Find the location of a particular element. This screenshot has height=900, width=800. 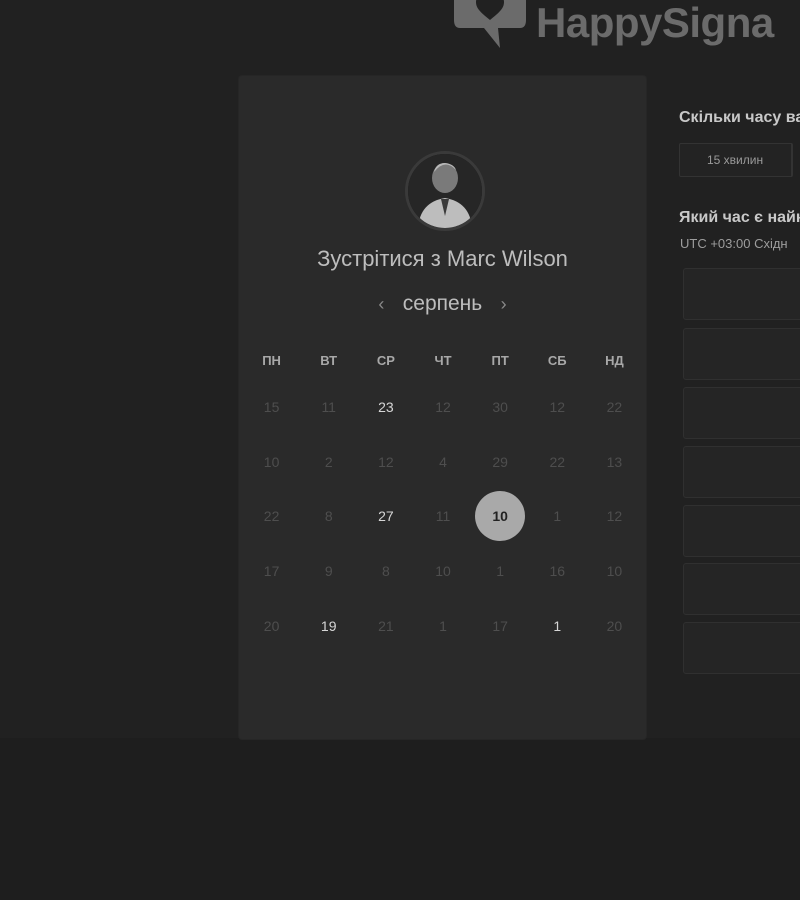

chevron-left-icon: ‹ is located at coordinates (381, 304).